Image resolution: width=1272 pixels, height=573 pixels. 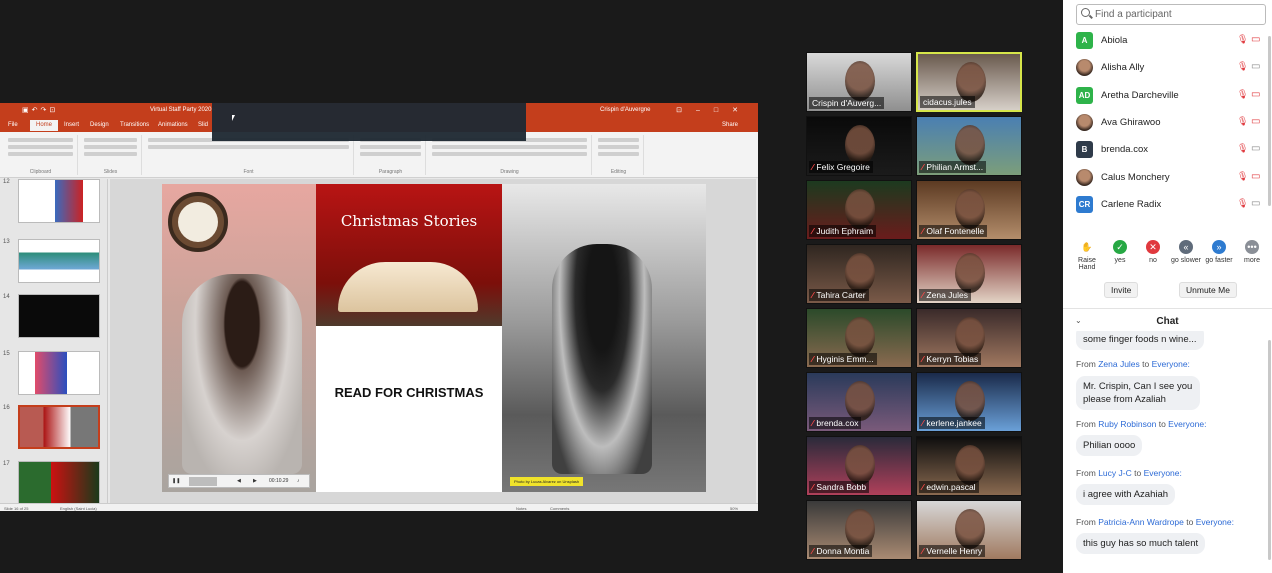 I want to click on slide-thumbnail: 13, so click(x=53, y=261).